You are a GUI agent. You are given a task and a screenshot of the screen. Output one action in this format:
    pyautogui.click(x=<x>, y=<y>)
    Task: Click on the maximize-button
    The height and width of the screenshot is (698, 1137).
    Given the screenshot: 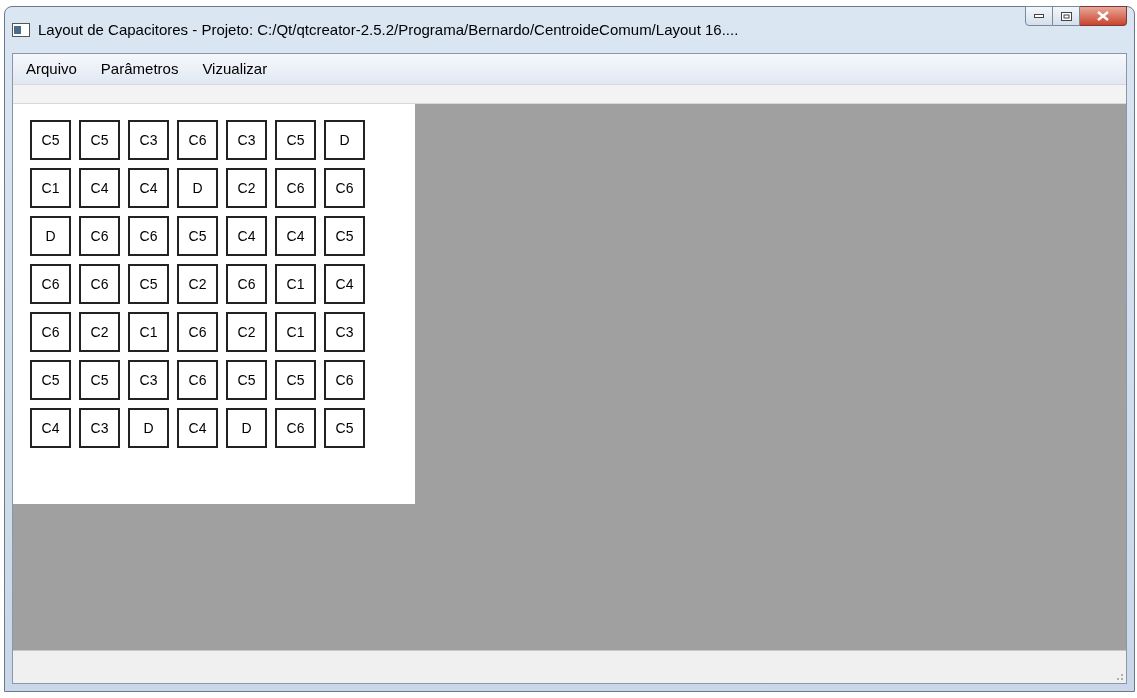 What is the action you would take?
    pyautogui.click(x=1066, y=16)
    